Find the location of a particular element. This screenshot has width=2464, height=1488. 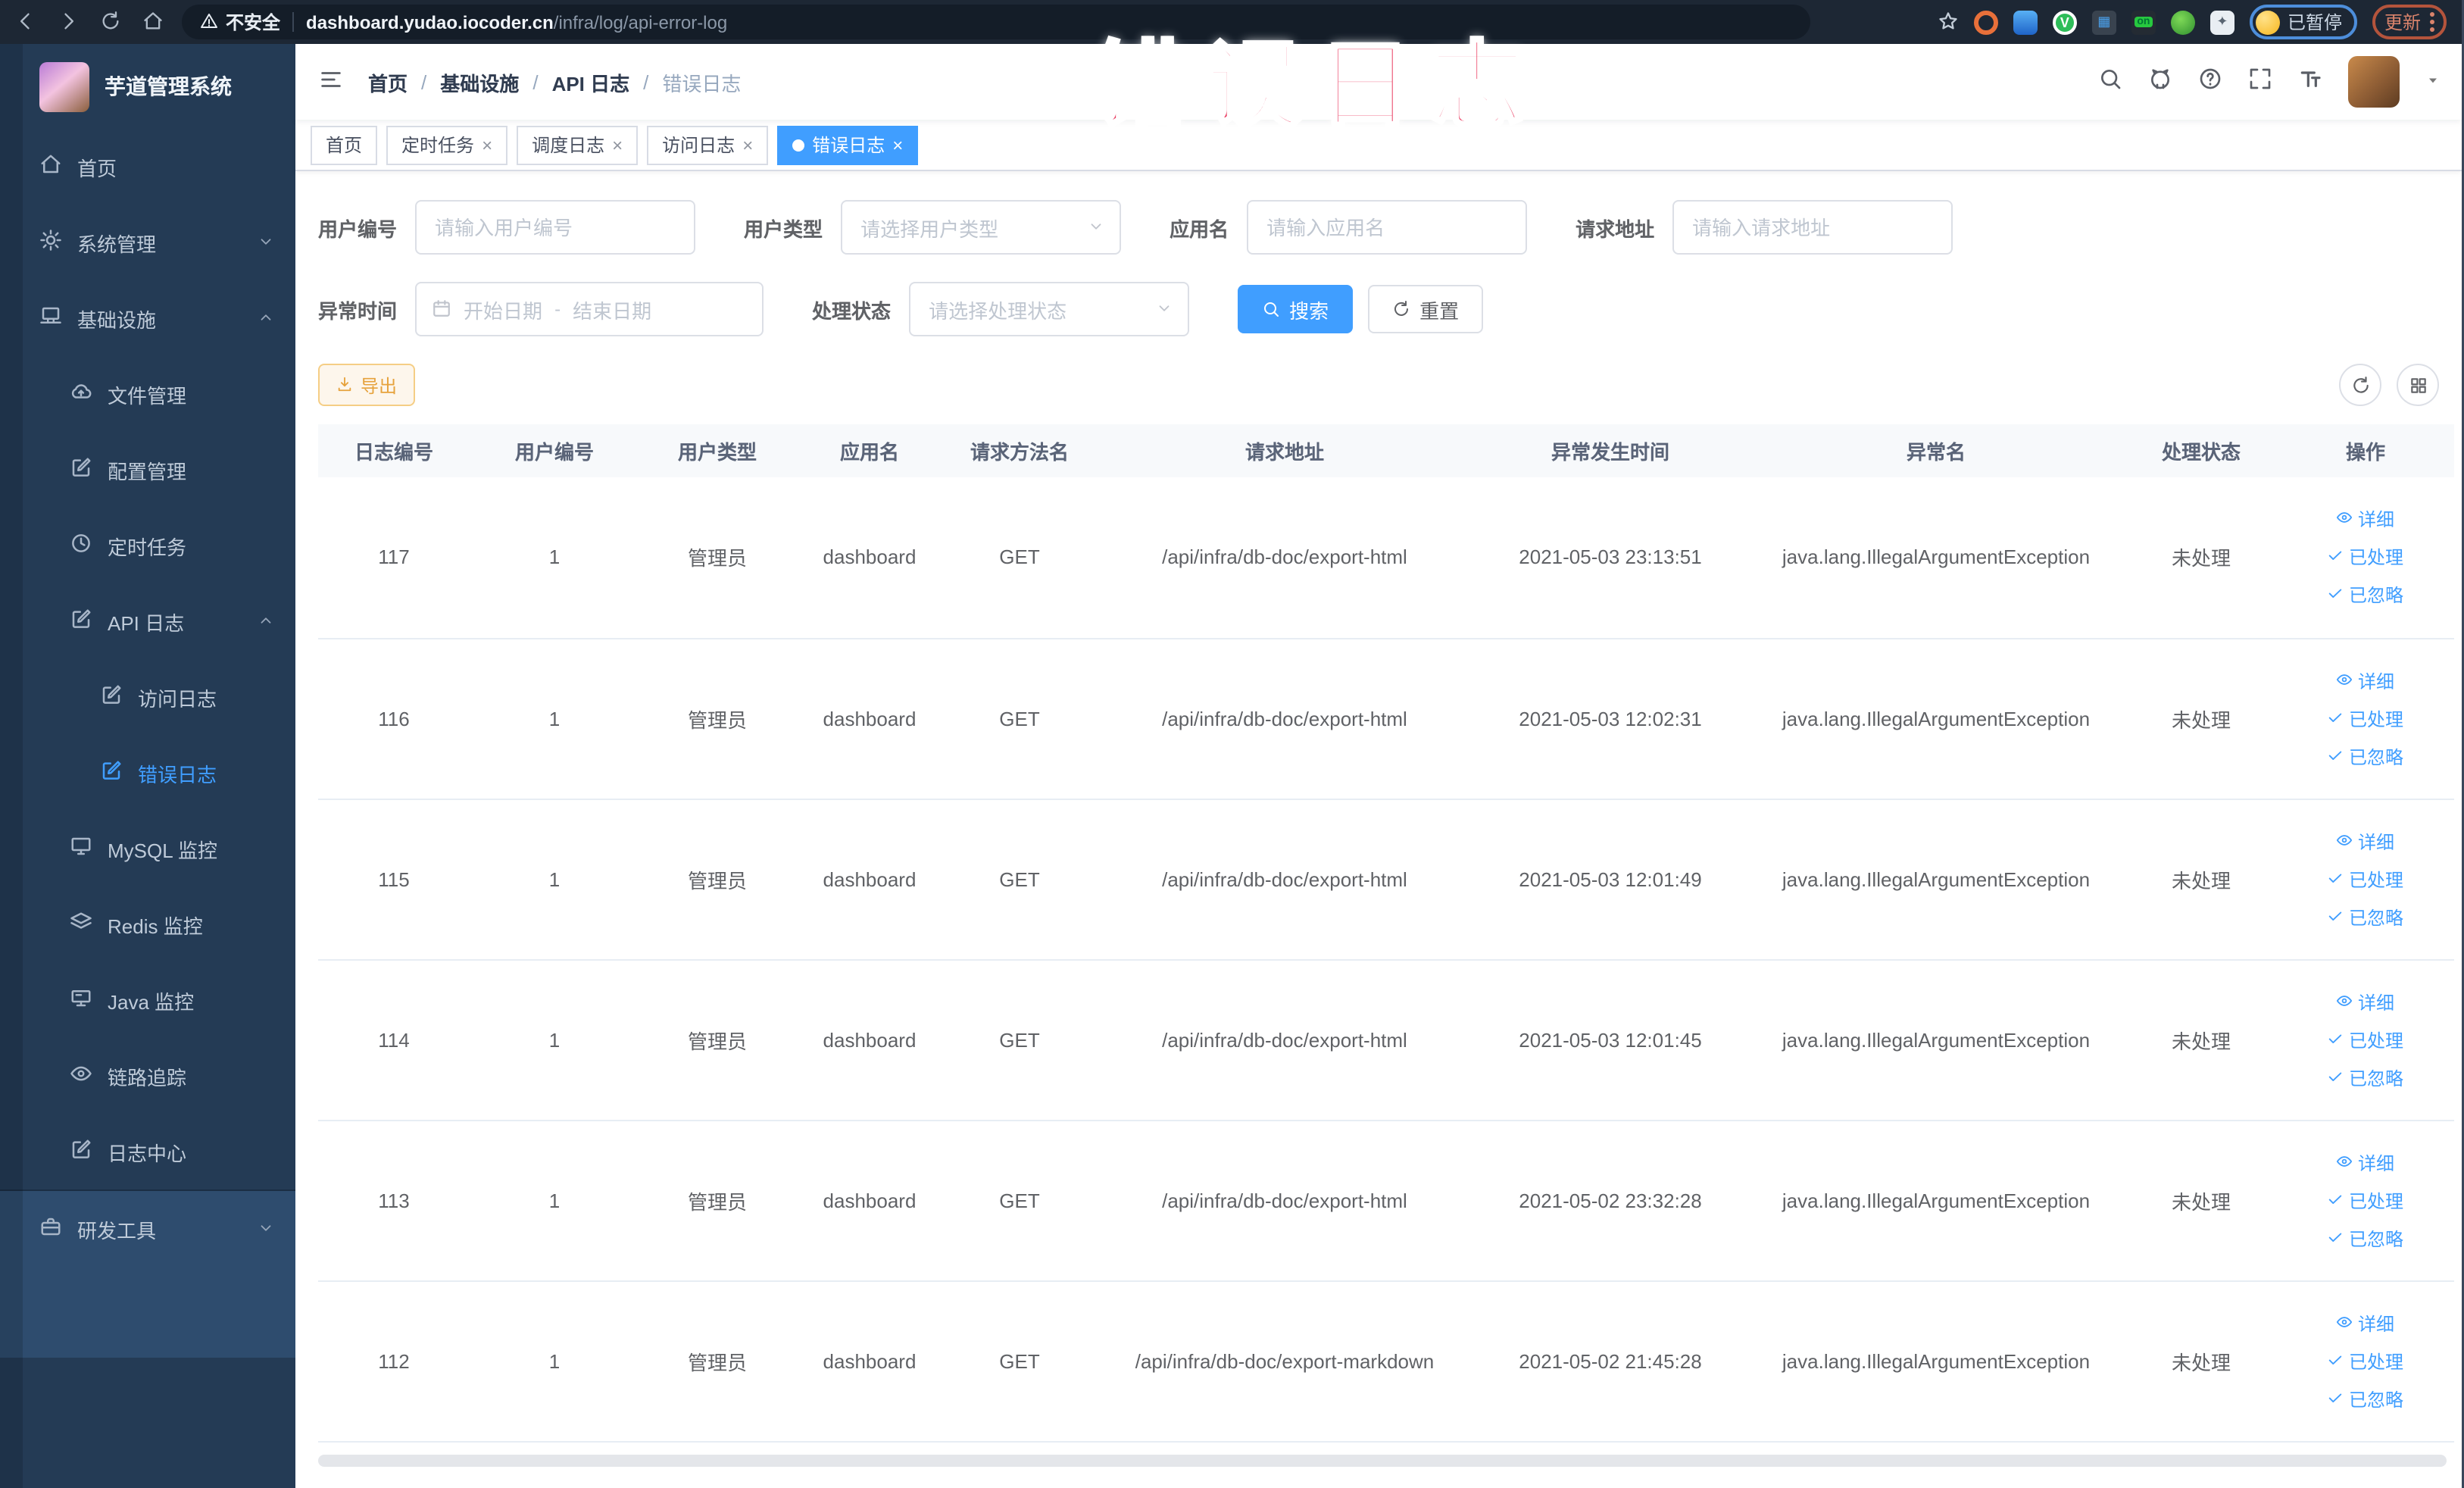

browser-home-icon is located at coordinates (153, 22).